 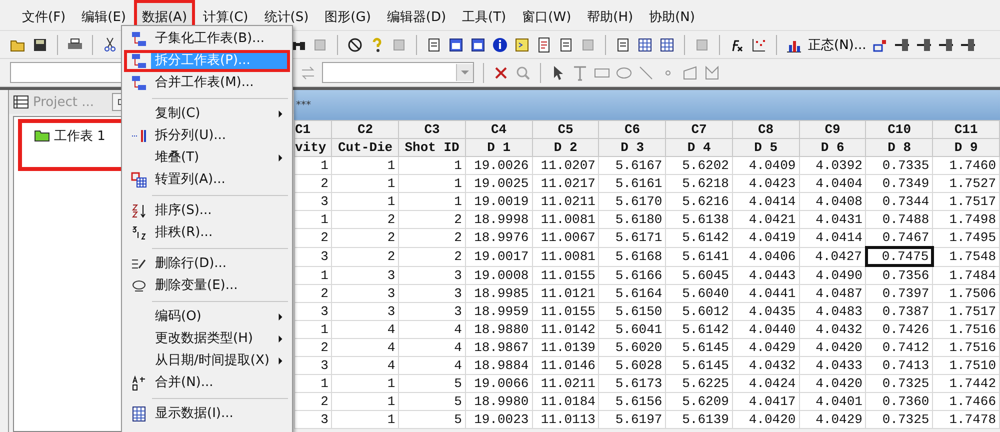 I want to click on column-header: C1, so click(x=313, y=129).